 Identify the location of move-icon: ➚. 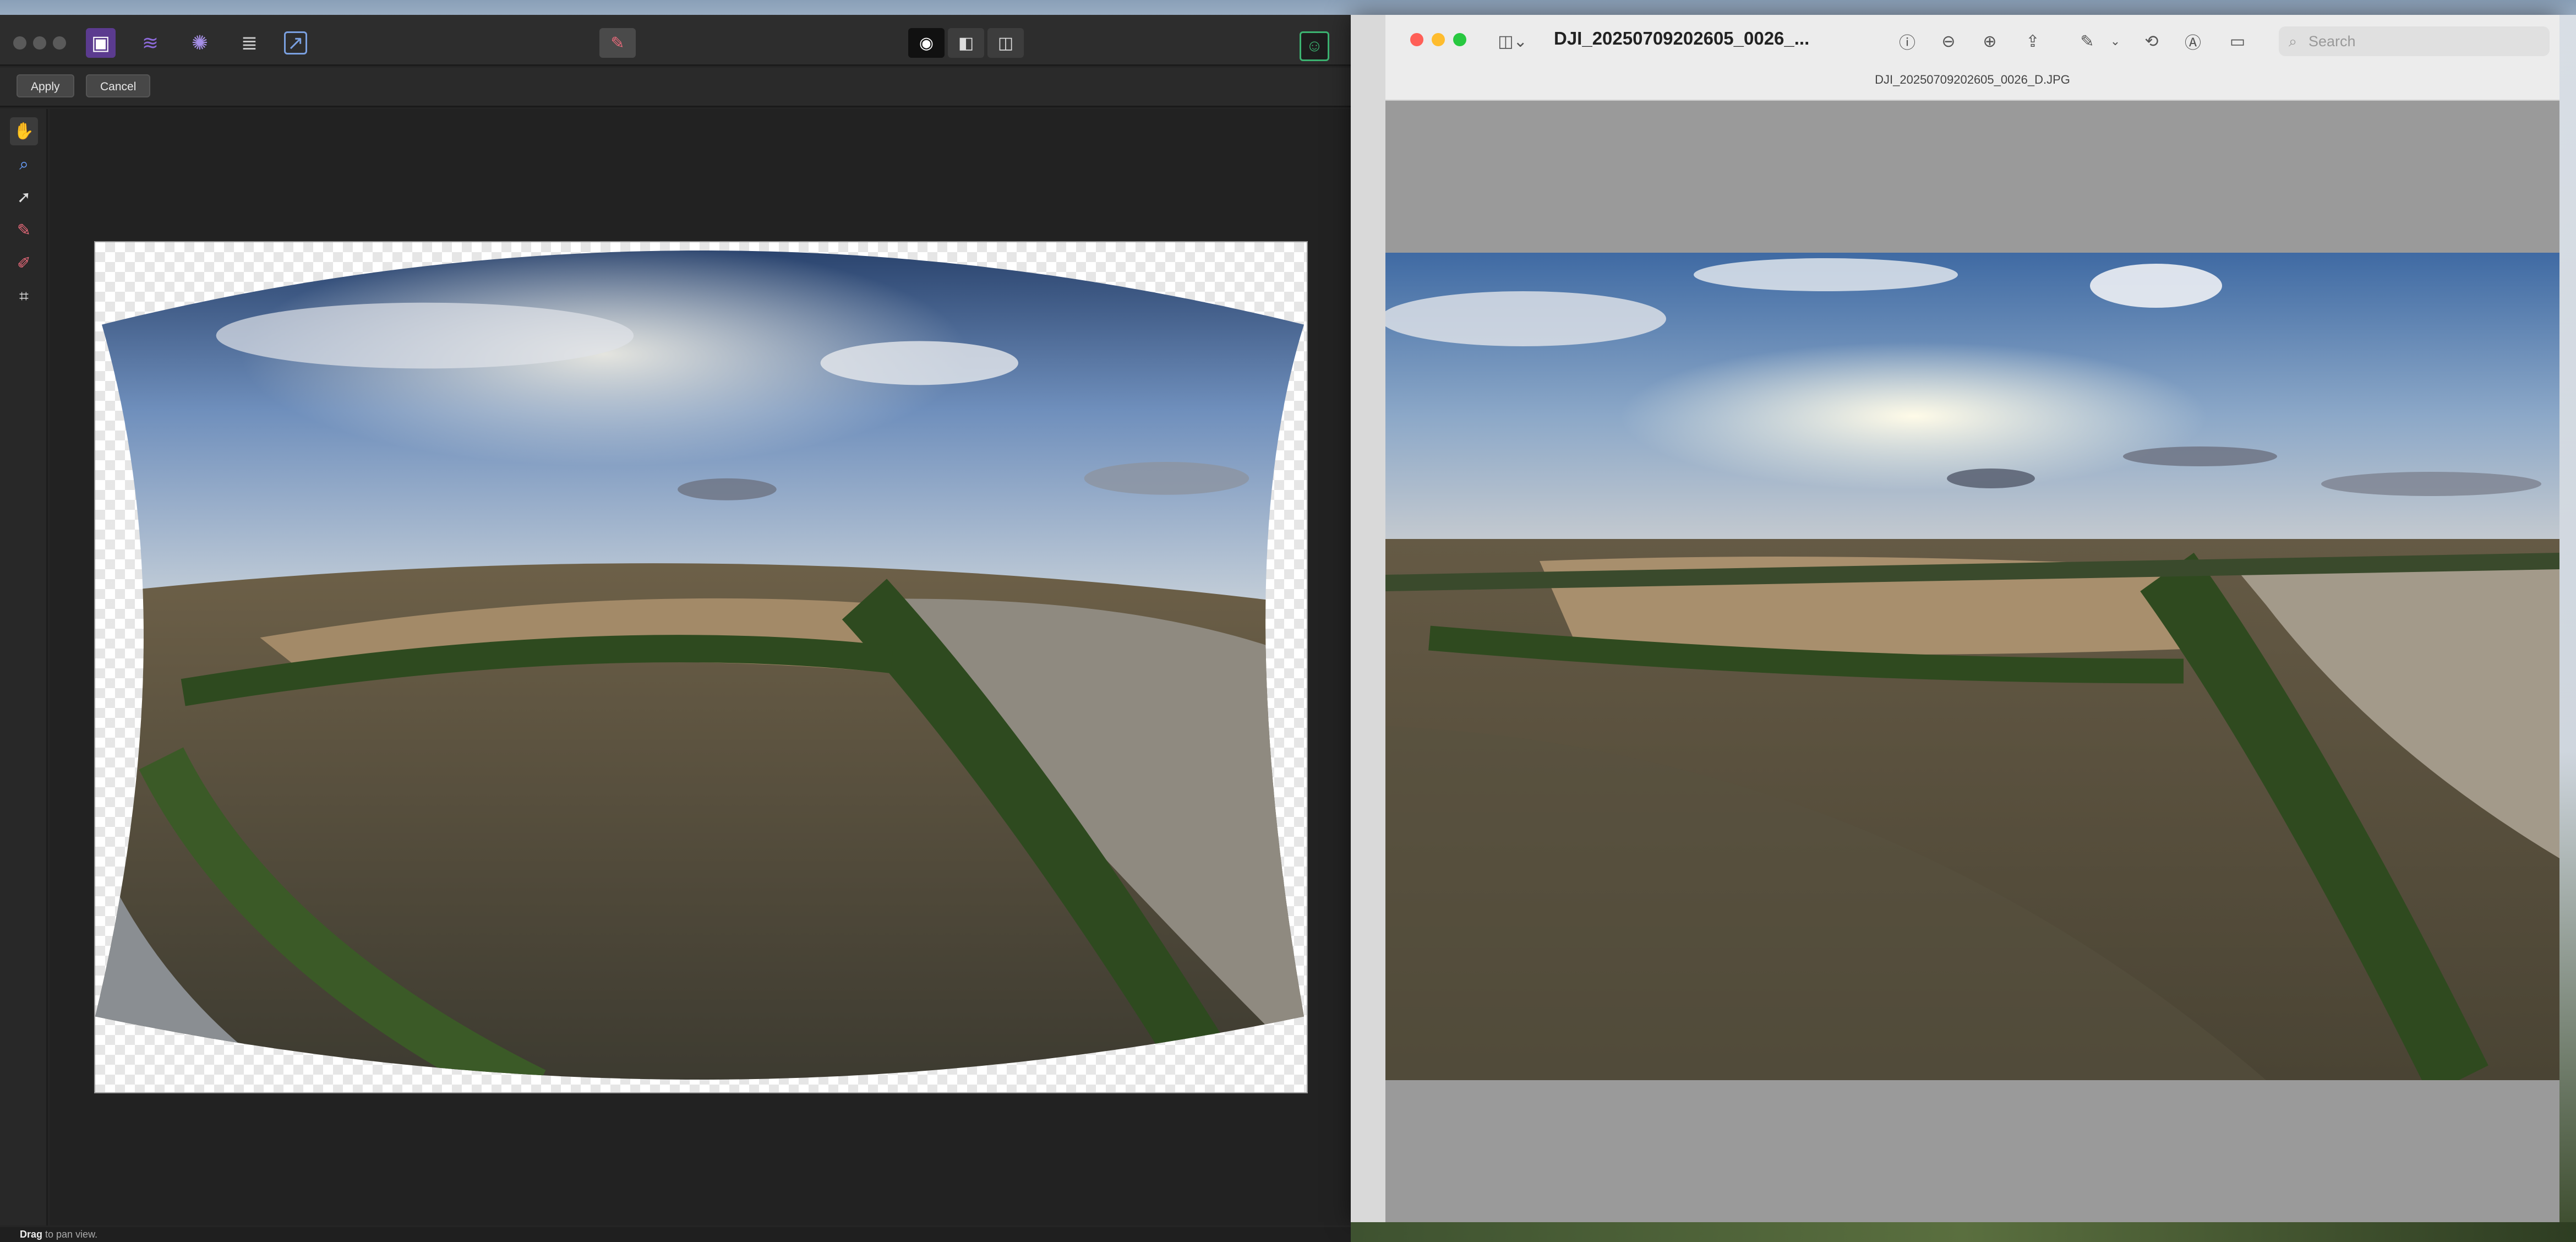
(24, 197).